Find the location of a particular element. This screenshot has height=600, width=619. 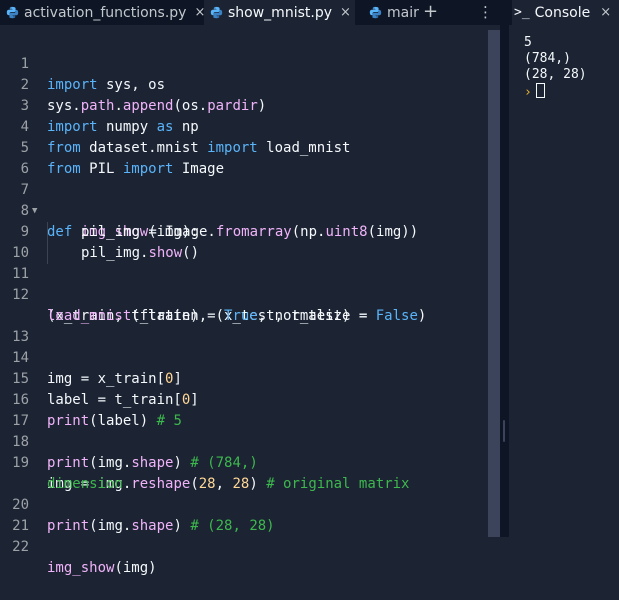

code-line: 20 print(img.shape) # (28, 28) is located at coordinates (137, 504).